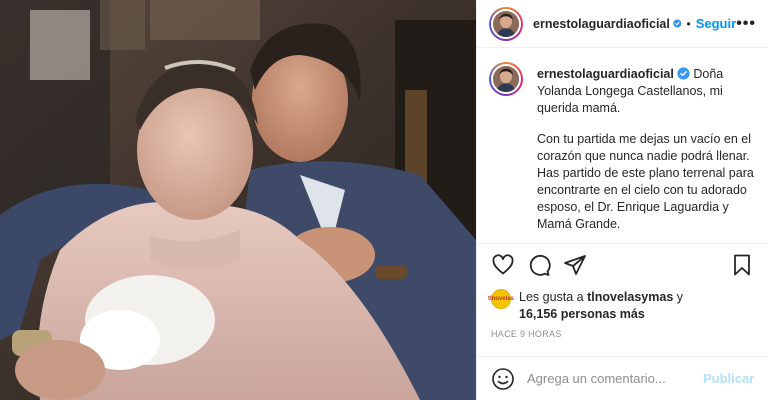 This screenshot has height=400, width=768. I want to click on caption-author-avatar, so click(506, 79).